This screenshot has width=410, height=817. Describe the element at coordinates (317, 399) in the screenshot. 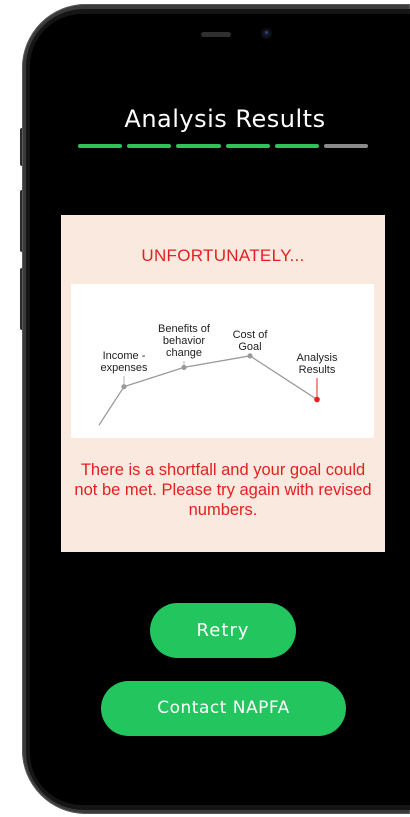

I see `final-data-point` at that location.